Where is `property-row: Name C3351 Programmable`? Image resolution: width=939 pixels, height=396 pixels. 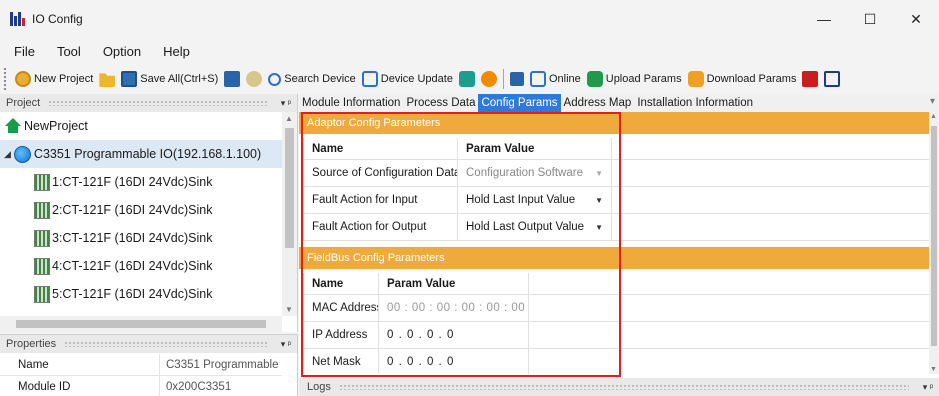 property-row: Name C3351 Programmable is located at coordinates (141, 365).